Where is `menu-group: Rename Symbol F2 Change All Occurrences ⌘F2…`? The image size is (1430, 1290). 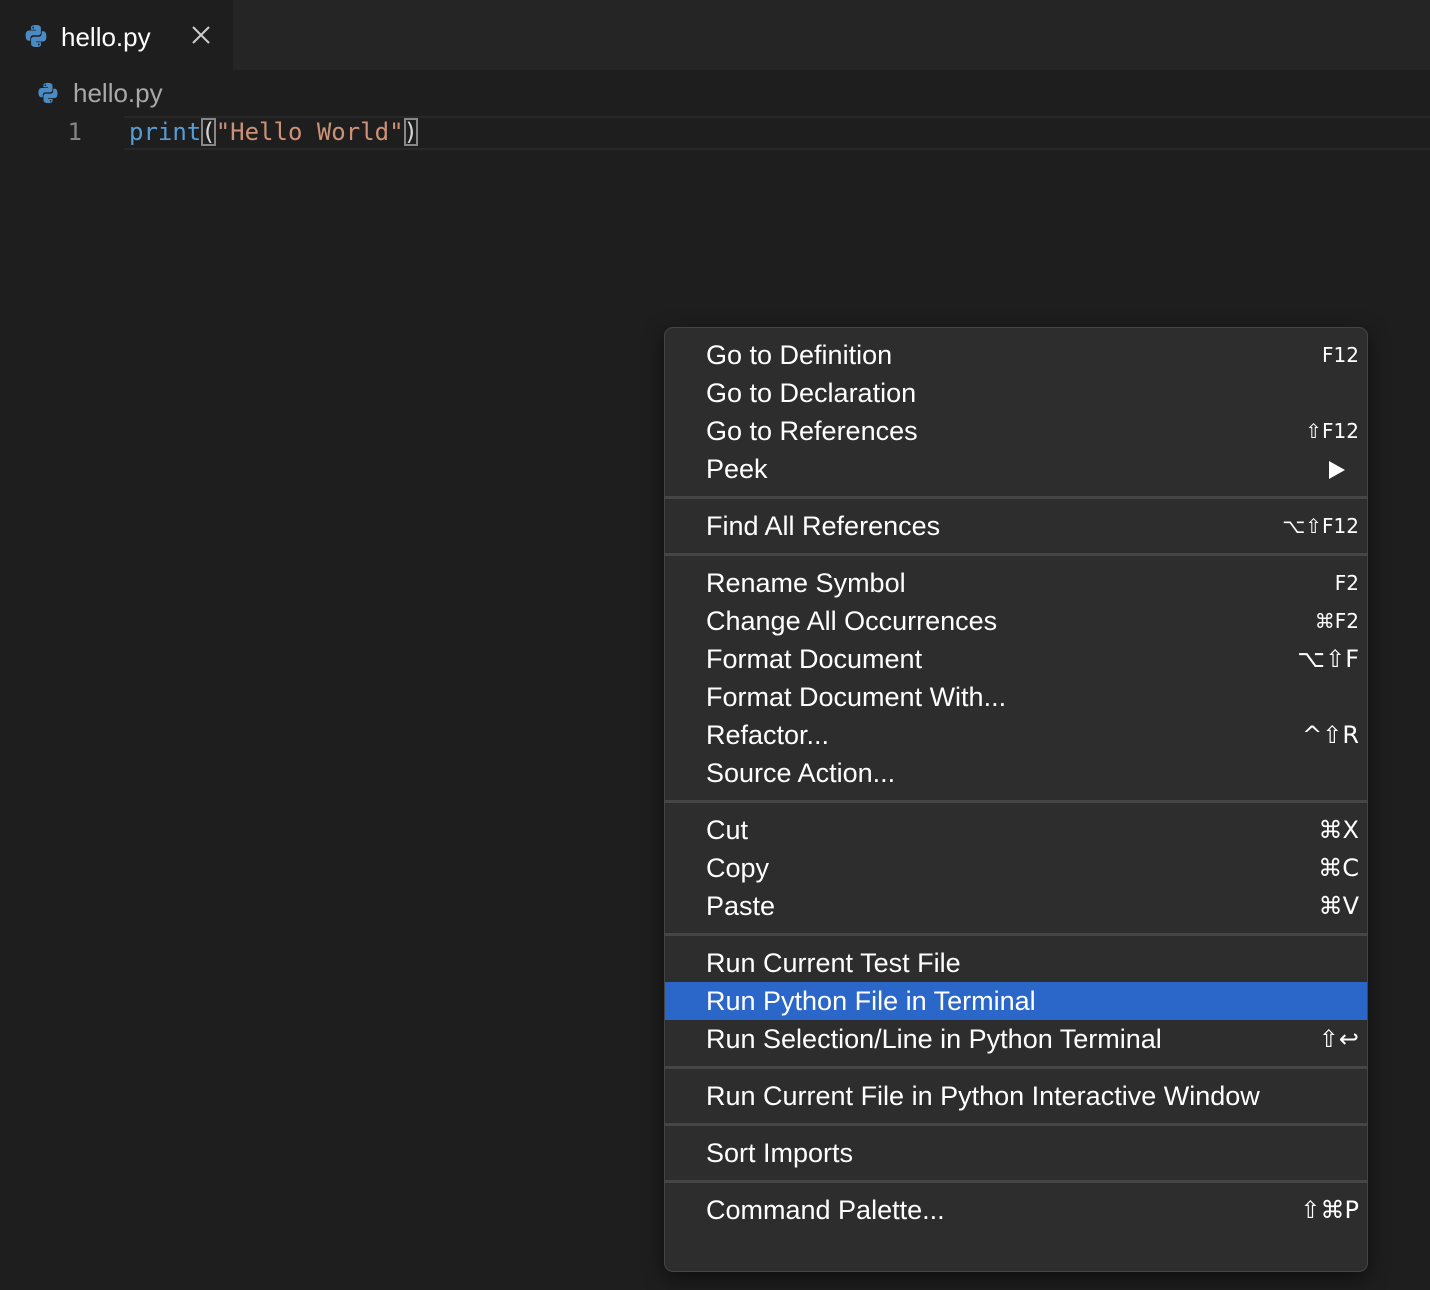 menu-group: Rename Symbol F2 Change All Occurrences ⌘F2… is located at coordinates (1016, 678).